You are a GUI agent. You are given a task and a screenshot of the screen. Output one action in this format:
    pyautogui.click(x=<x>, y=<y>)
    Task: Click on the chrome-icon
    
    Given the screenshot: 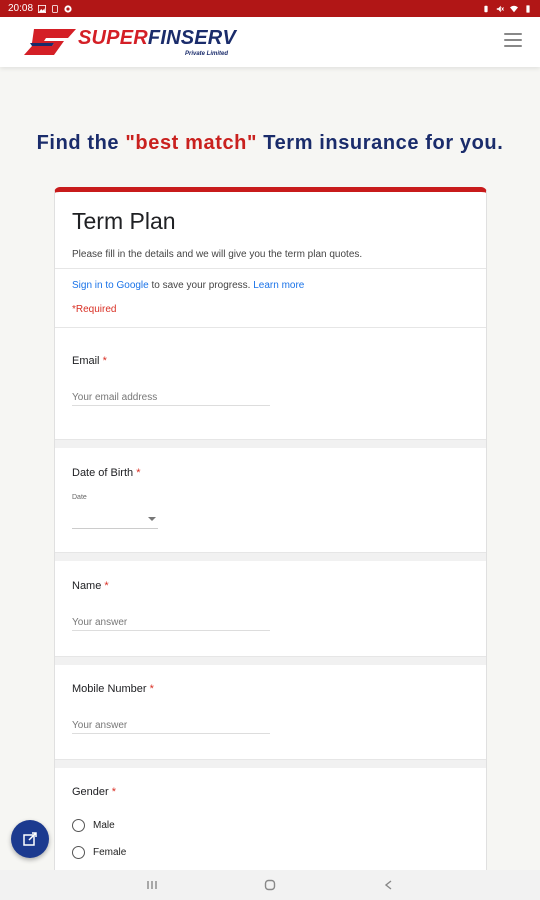 What is the action you would take?
    pyautogui.click(x=68, y=8)
    